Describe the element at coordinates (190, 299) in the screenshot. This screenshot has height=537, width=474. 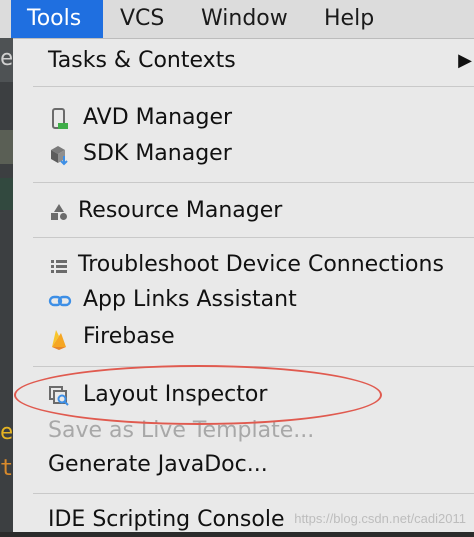
I see `menu-item-label: App Links Assistant` at that location.